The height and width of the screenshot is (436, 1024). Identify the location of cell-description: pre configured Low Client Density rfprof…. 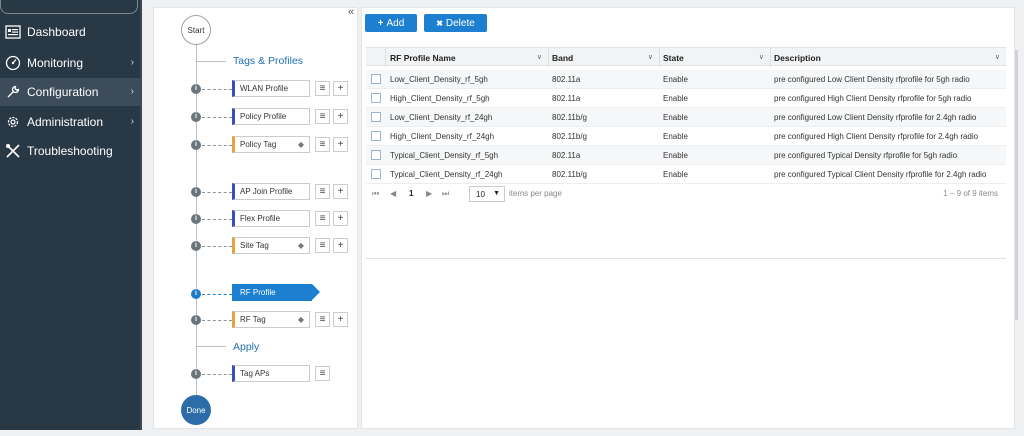
(872, 79).